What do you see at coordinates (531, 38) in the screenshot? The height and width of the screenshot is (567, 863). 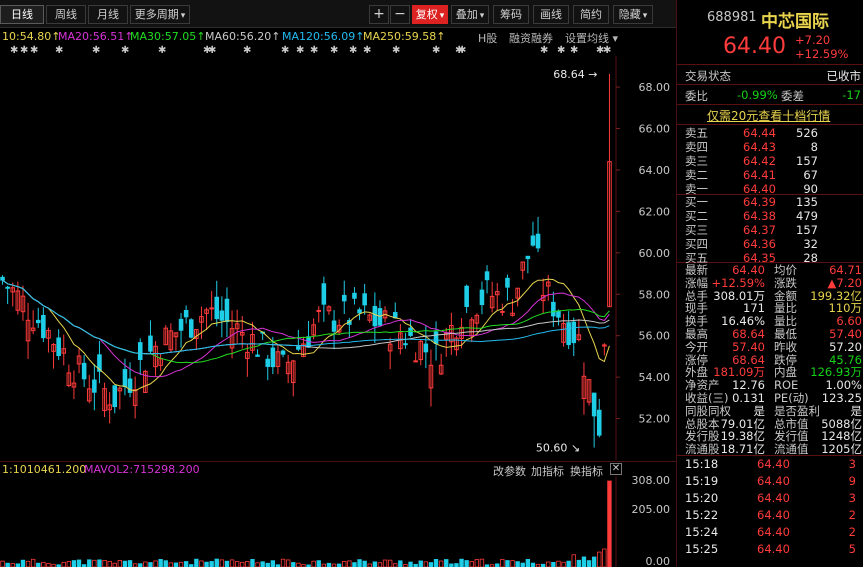 I see `ma-tool-1: 融资融券` at bounding box center [531, 38].